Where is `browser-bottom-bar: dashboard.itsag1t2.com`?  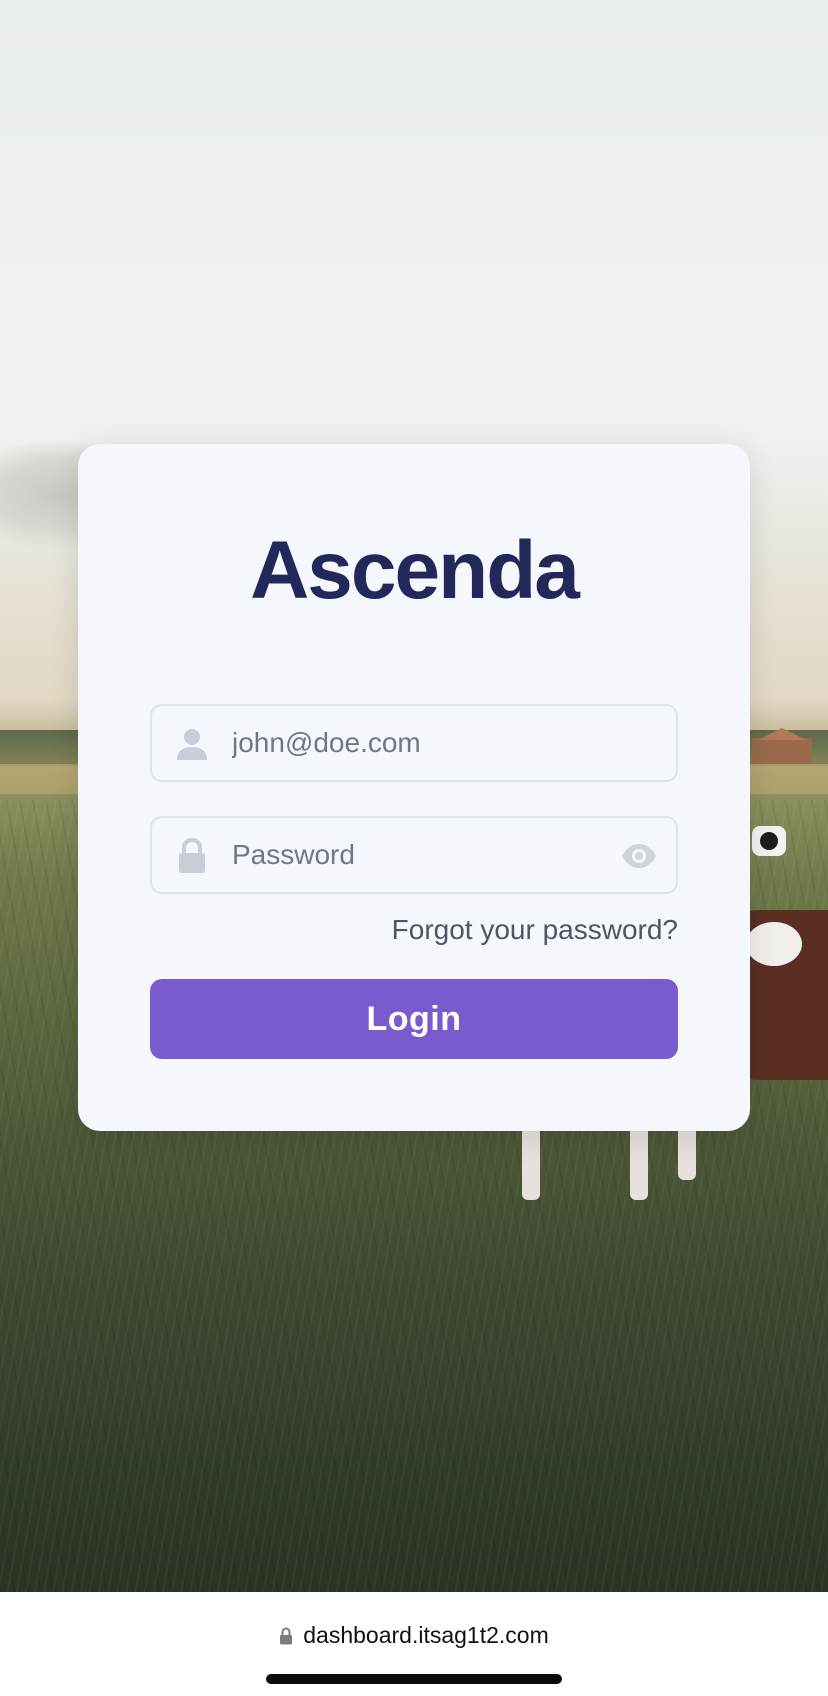 browser-bottom-bar: dashboard.itsag1t2.com is located at coordinates (414, 1644).